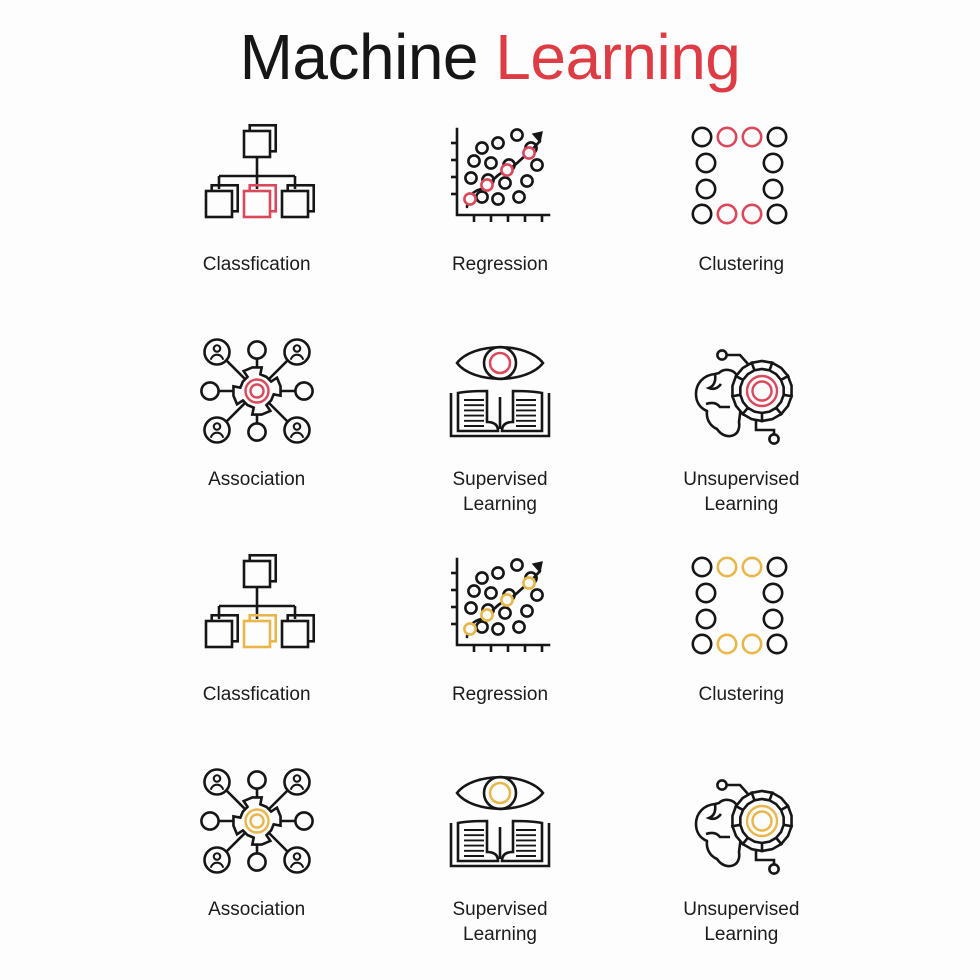 The width and height of the screenshot is (980, 980). What do you see at coordinates (359, 57) in the screenshot?
I see `title-word-machine: Machine` at bounding box center [359, 57].